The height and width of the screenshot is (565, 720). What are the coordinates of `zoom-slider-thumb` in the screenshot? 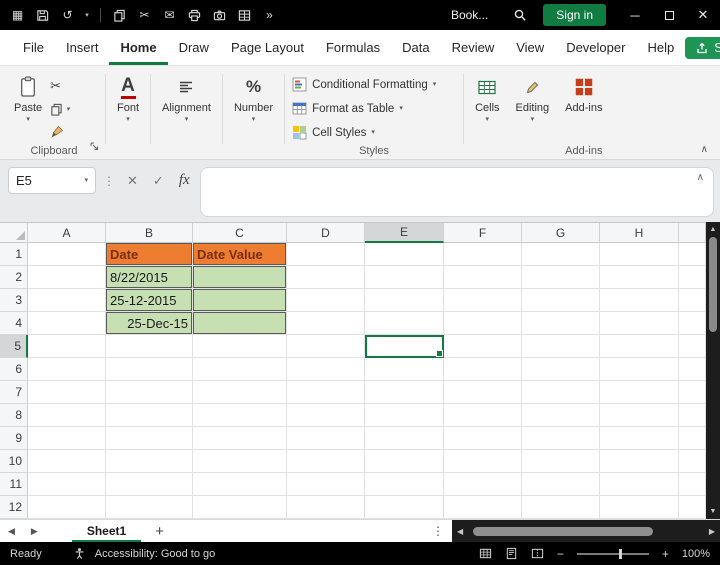 It's located at (620, 553).